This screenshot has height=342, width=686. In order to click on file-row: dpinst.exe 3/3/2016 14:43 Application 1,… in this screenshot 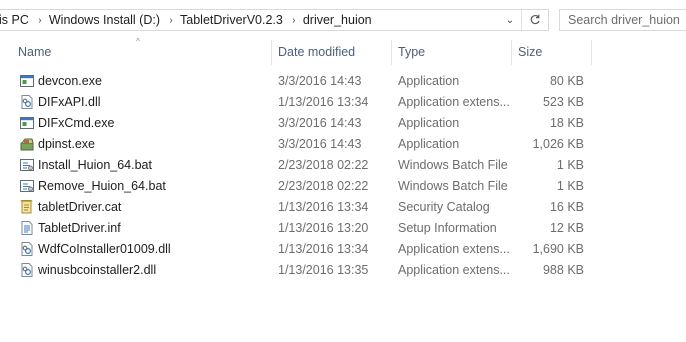, I will do `click(343, 144)`.